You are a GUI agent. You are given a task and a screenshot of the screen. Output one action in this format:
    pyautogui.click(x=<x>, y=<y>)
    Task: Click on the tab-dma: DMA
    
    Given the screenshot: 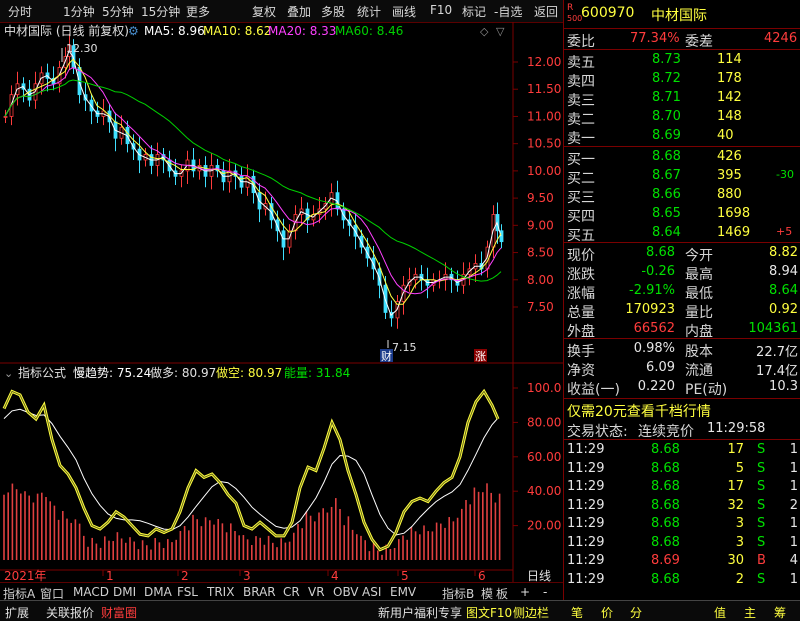 What is the action you would take?
    pyautogui.click(x=158, y=592)
    